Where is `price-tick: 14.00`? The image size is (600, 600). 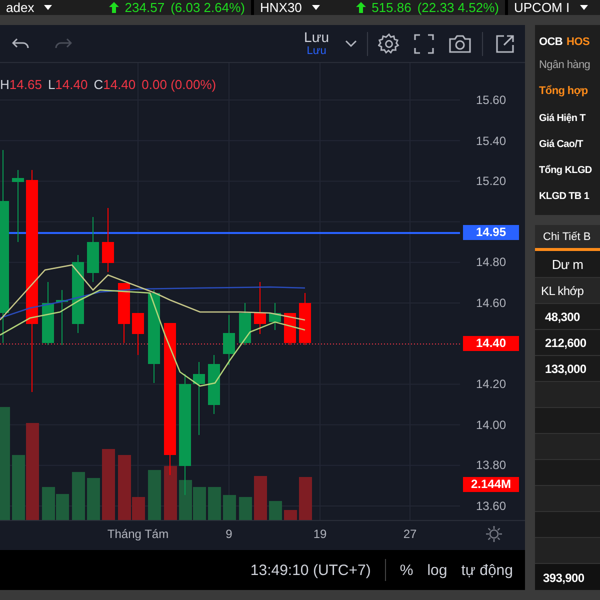
price-tick: 14.00 is located at coordinates (491, 425).